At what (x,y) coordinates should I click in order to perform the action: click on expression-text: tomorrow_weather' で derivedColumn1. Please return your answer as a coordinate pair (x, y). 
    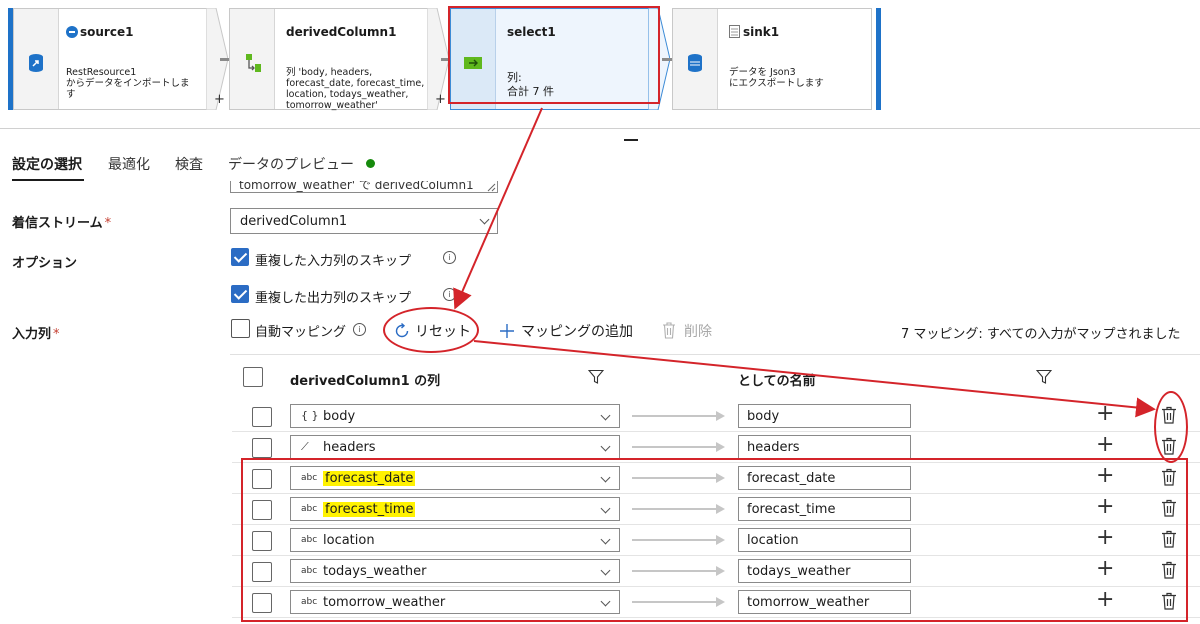
    Looking at the image, I should click on (356, 186).